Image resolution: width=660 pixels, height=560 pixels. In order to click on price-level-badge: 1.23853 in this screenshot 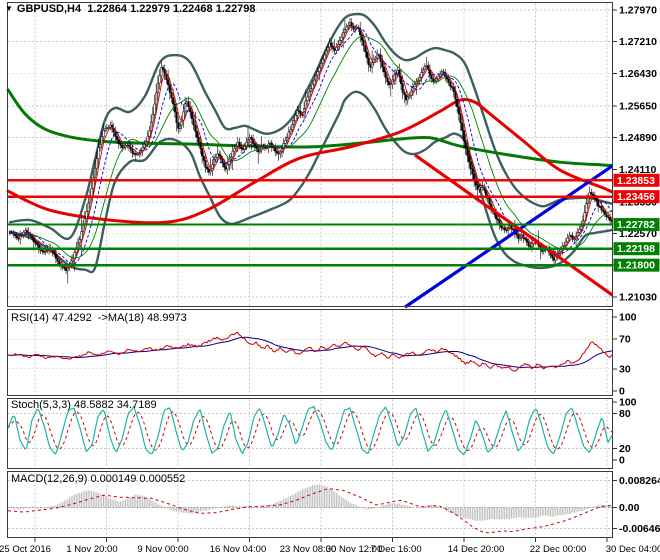, I will do `click(636, 180)`.